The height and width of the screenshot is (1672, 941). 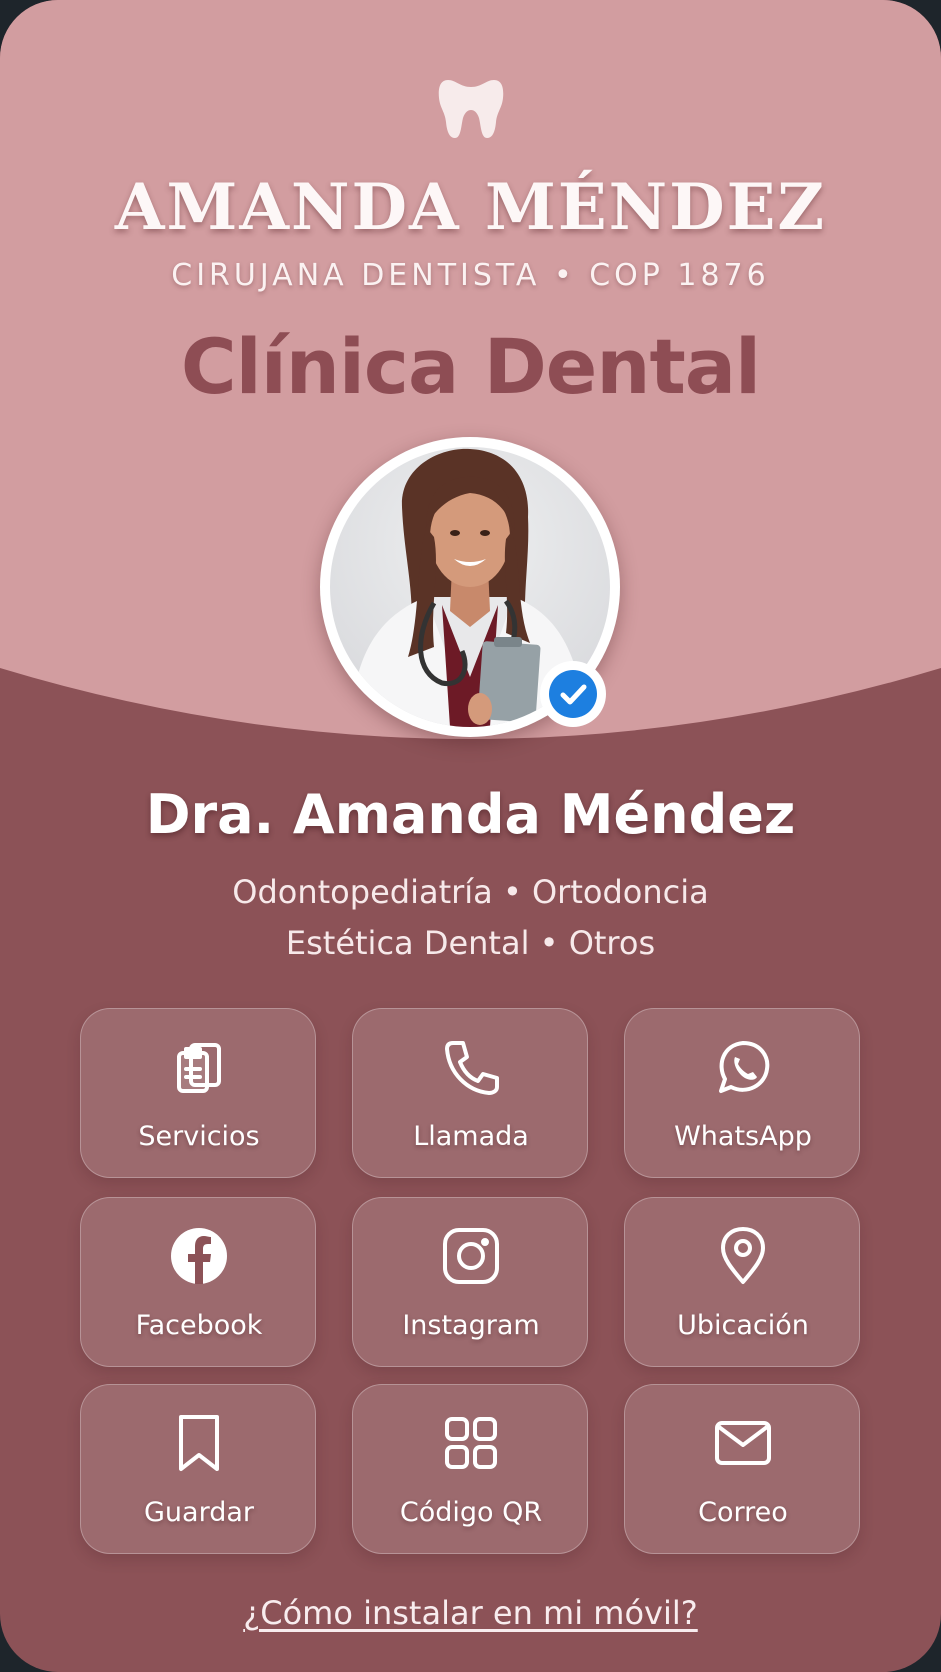 I want to click on servicios-button: Servicios, so click(x=198, y=1093).